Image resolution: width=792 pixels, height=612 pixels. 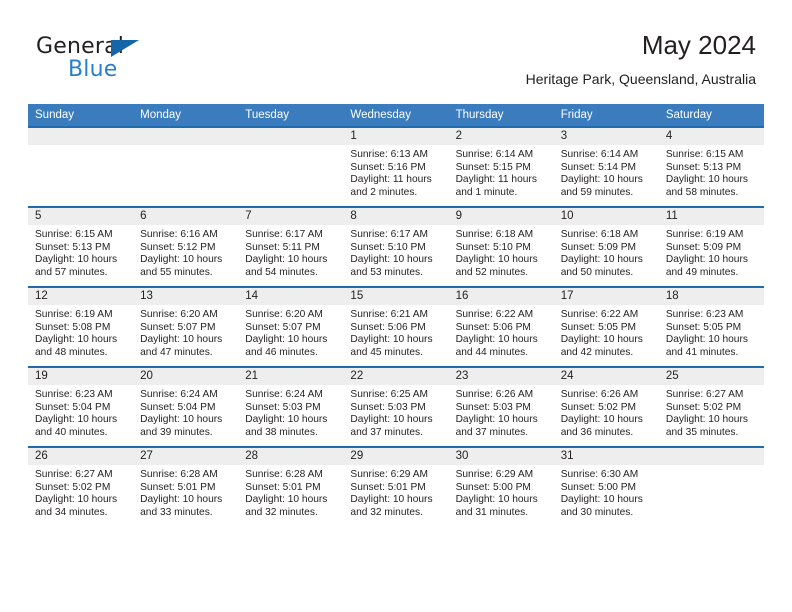 What do you see at coordinates (186, 456) in the screenshot?
I see `day-number: 27` at bounding box center [186, 456].